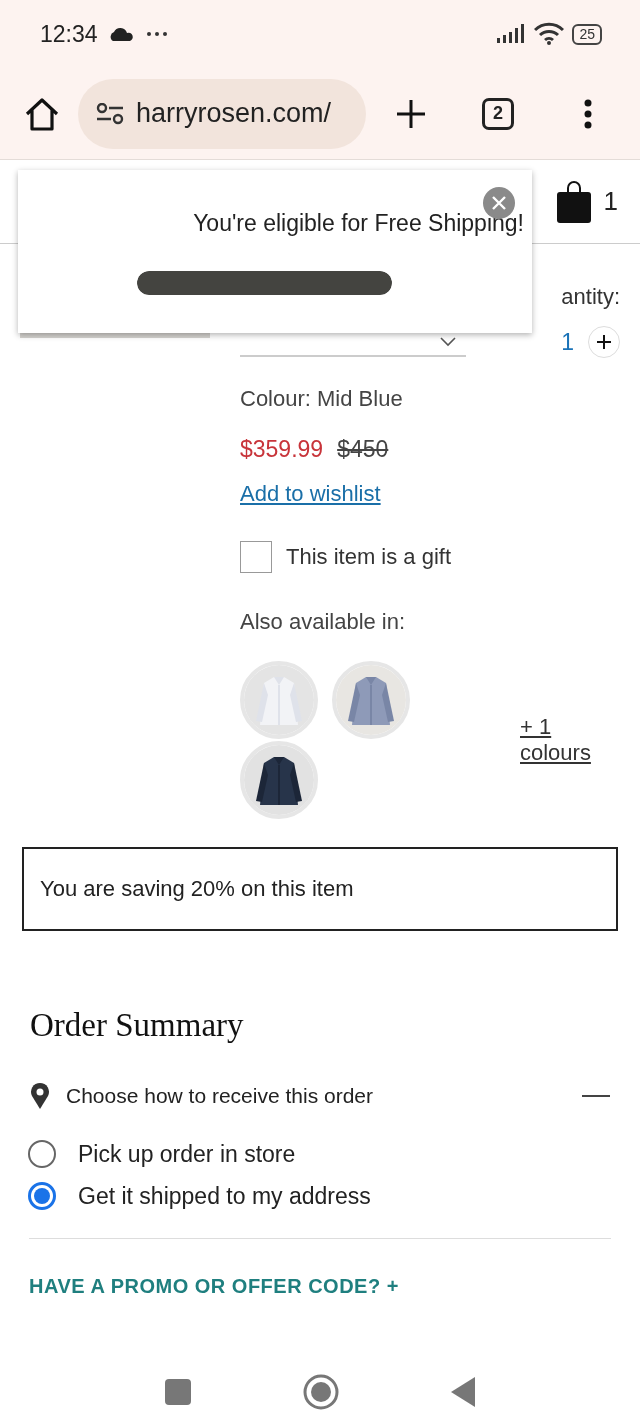  Describe the element at coordinates (590, 297) in the screenshot. I see `quantity-label: antity:` at that location.